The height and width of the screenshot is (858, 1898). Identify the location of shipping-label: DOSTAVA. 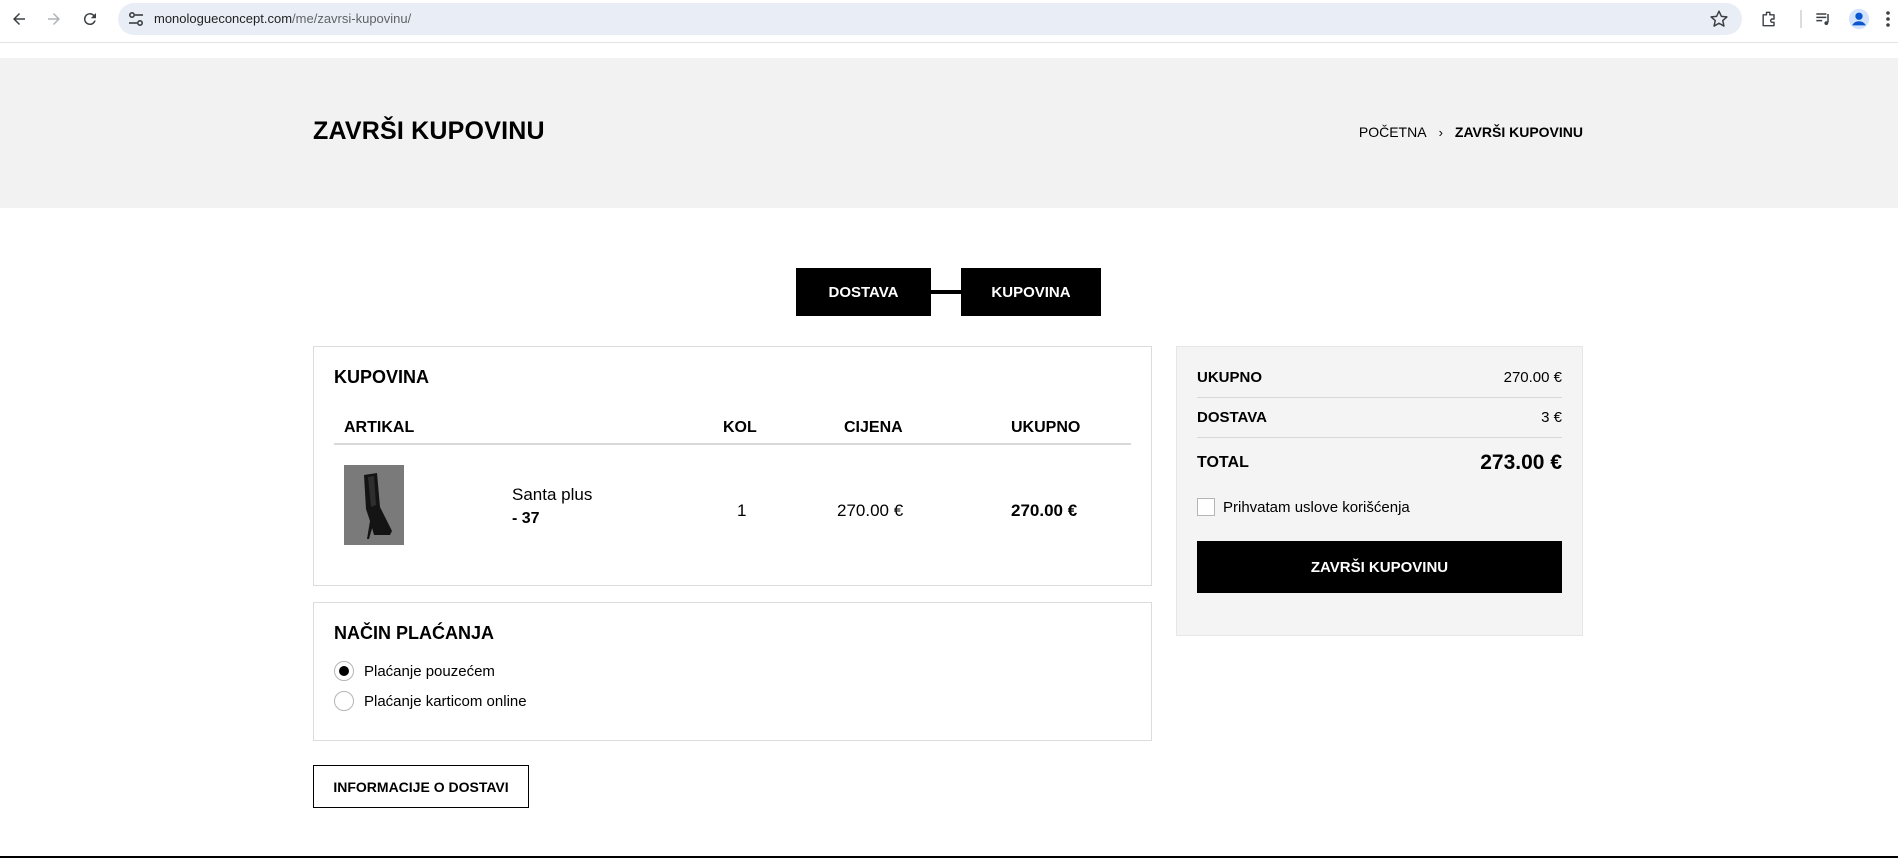
(1232, 417).